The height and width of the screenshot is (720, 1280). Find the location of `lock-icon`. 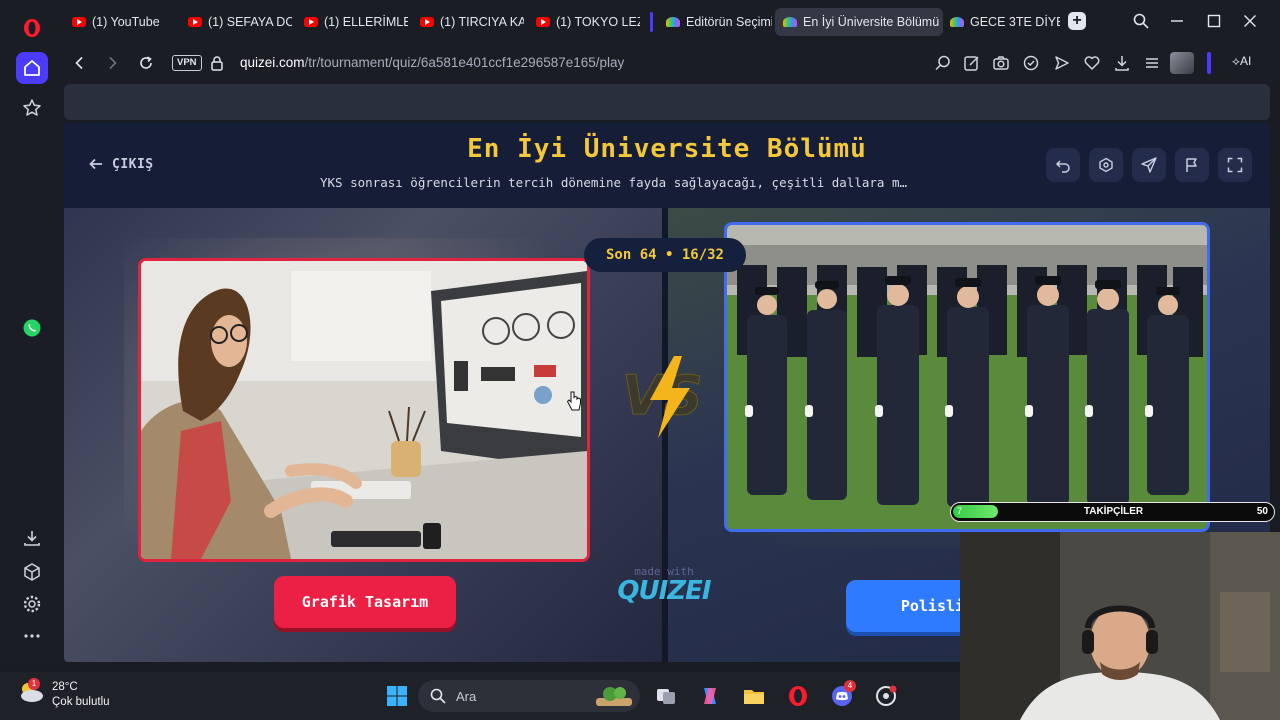

lock-icon is located at coordinates (217, 63).